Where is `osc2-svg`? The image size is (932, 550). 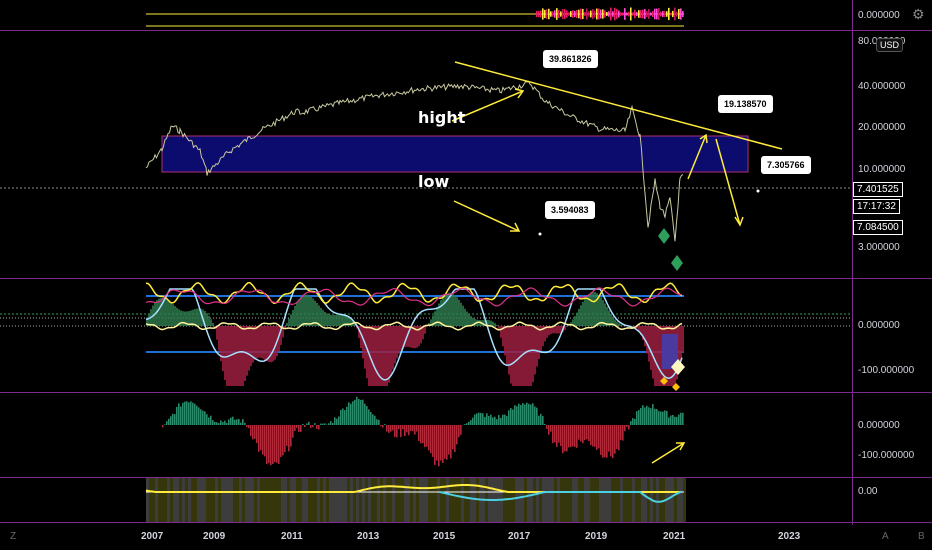 osc2-svg is located at coordinates (424, 431).